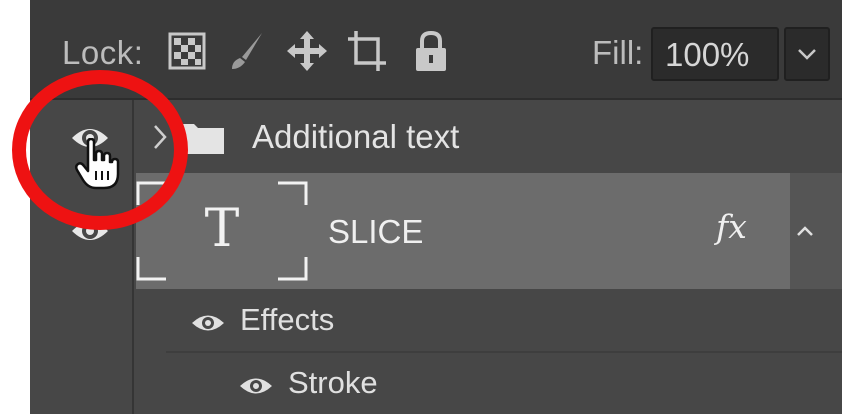  I want to click on fill-input: 100%, so click(715, 54).